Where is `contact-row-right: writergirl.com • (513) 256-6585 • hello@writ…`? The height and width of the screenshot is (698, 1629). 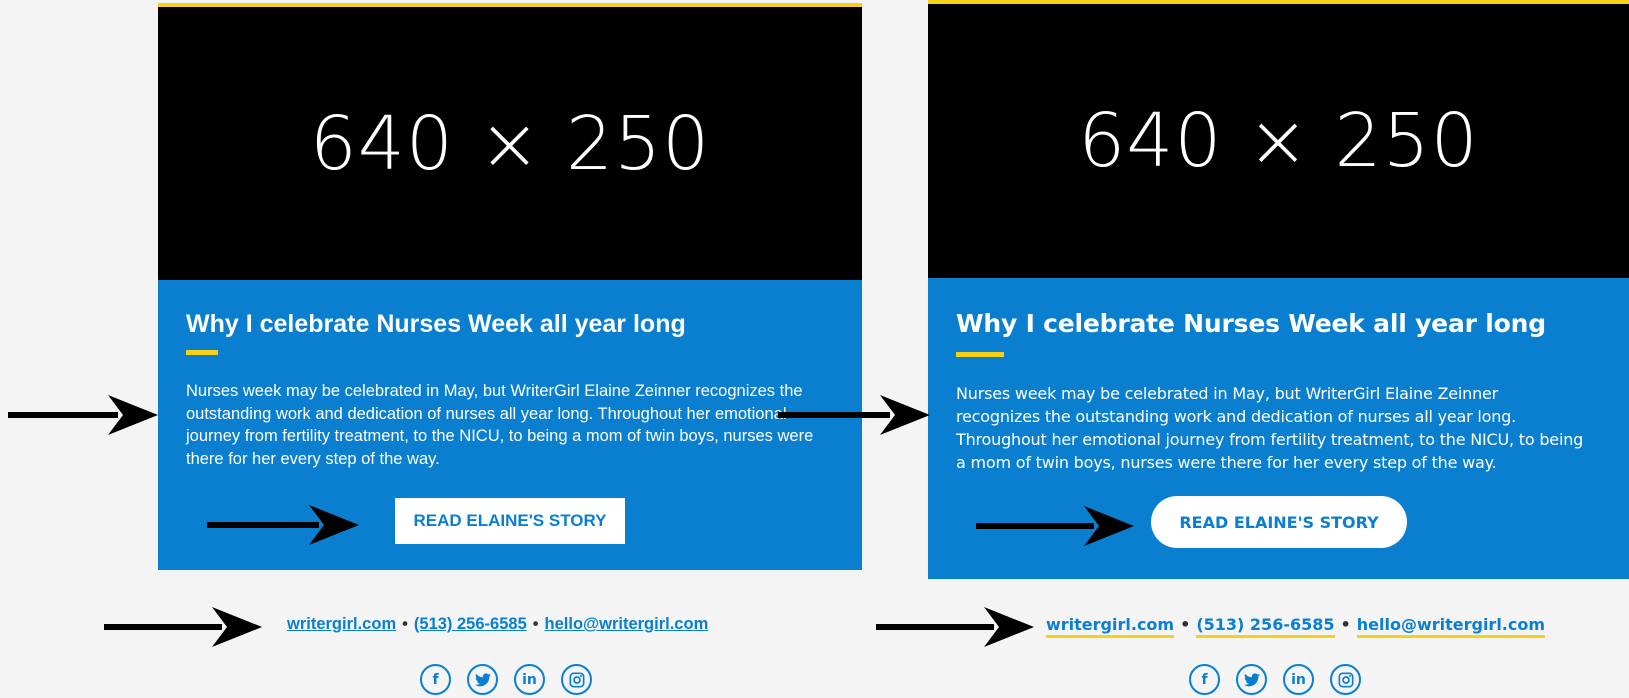 contact-row-right: writergirl.com • (513) 256-6585 • hello@writ… is located at coordinates (1296, 626).